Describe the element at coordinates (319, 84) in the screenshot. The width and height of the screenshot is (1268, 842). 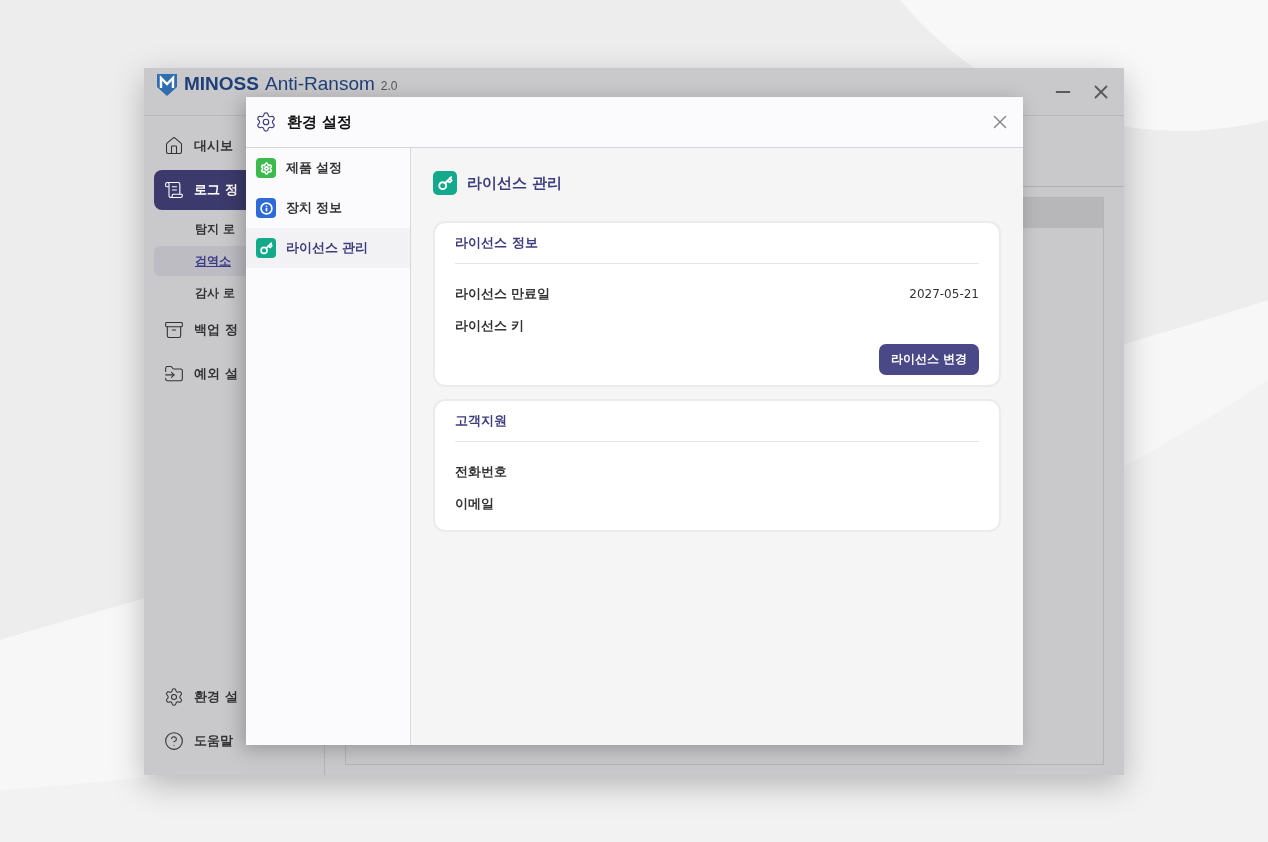
I see `product-name: Anti-Ransom` at that location.